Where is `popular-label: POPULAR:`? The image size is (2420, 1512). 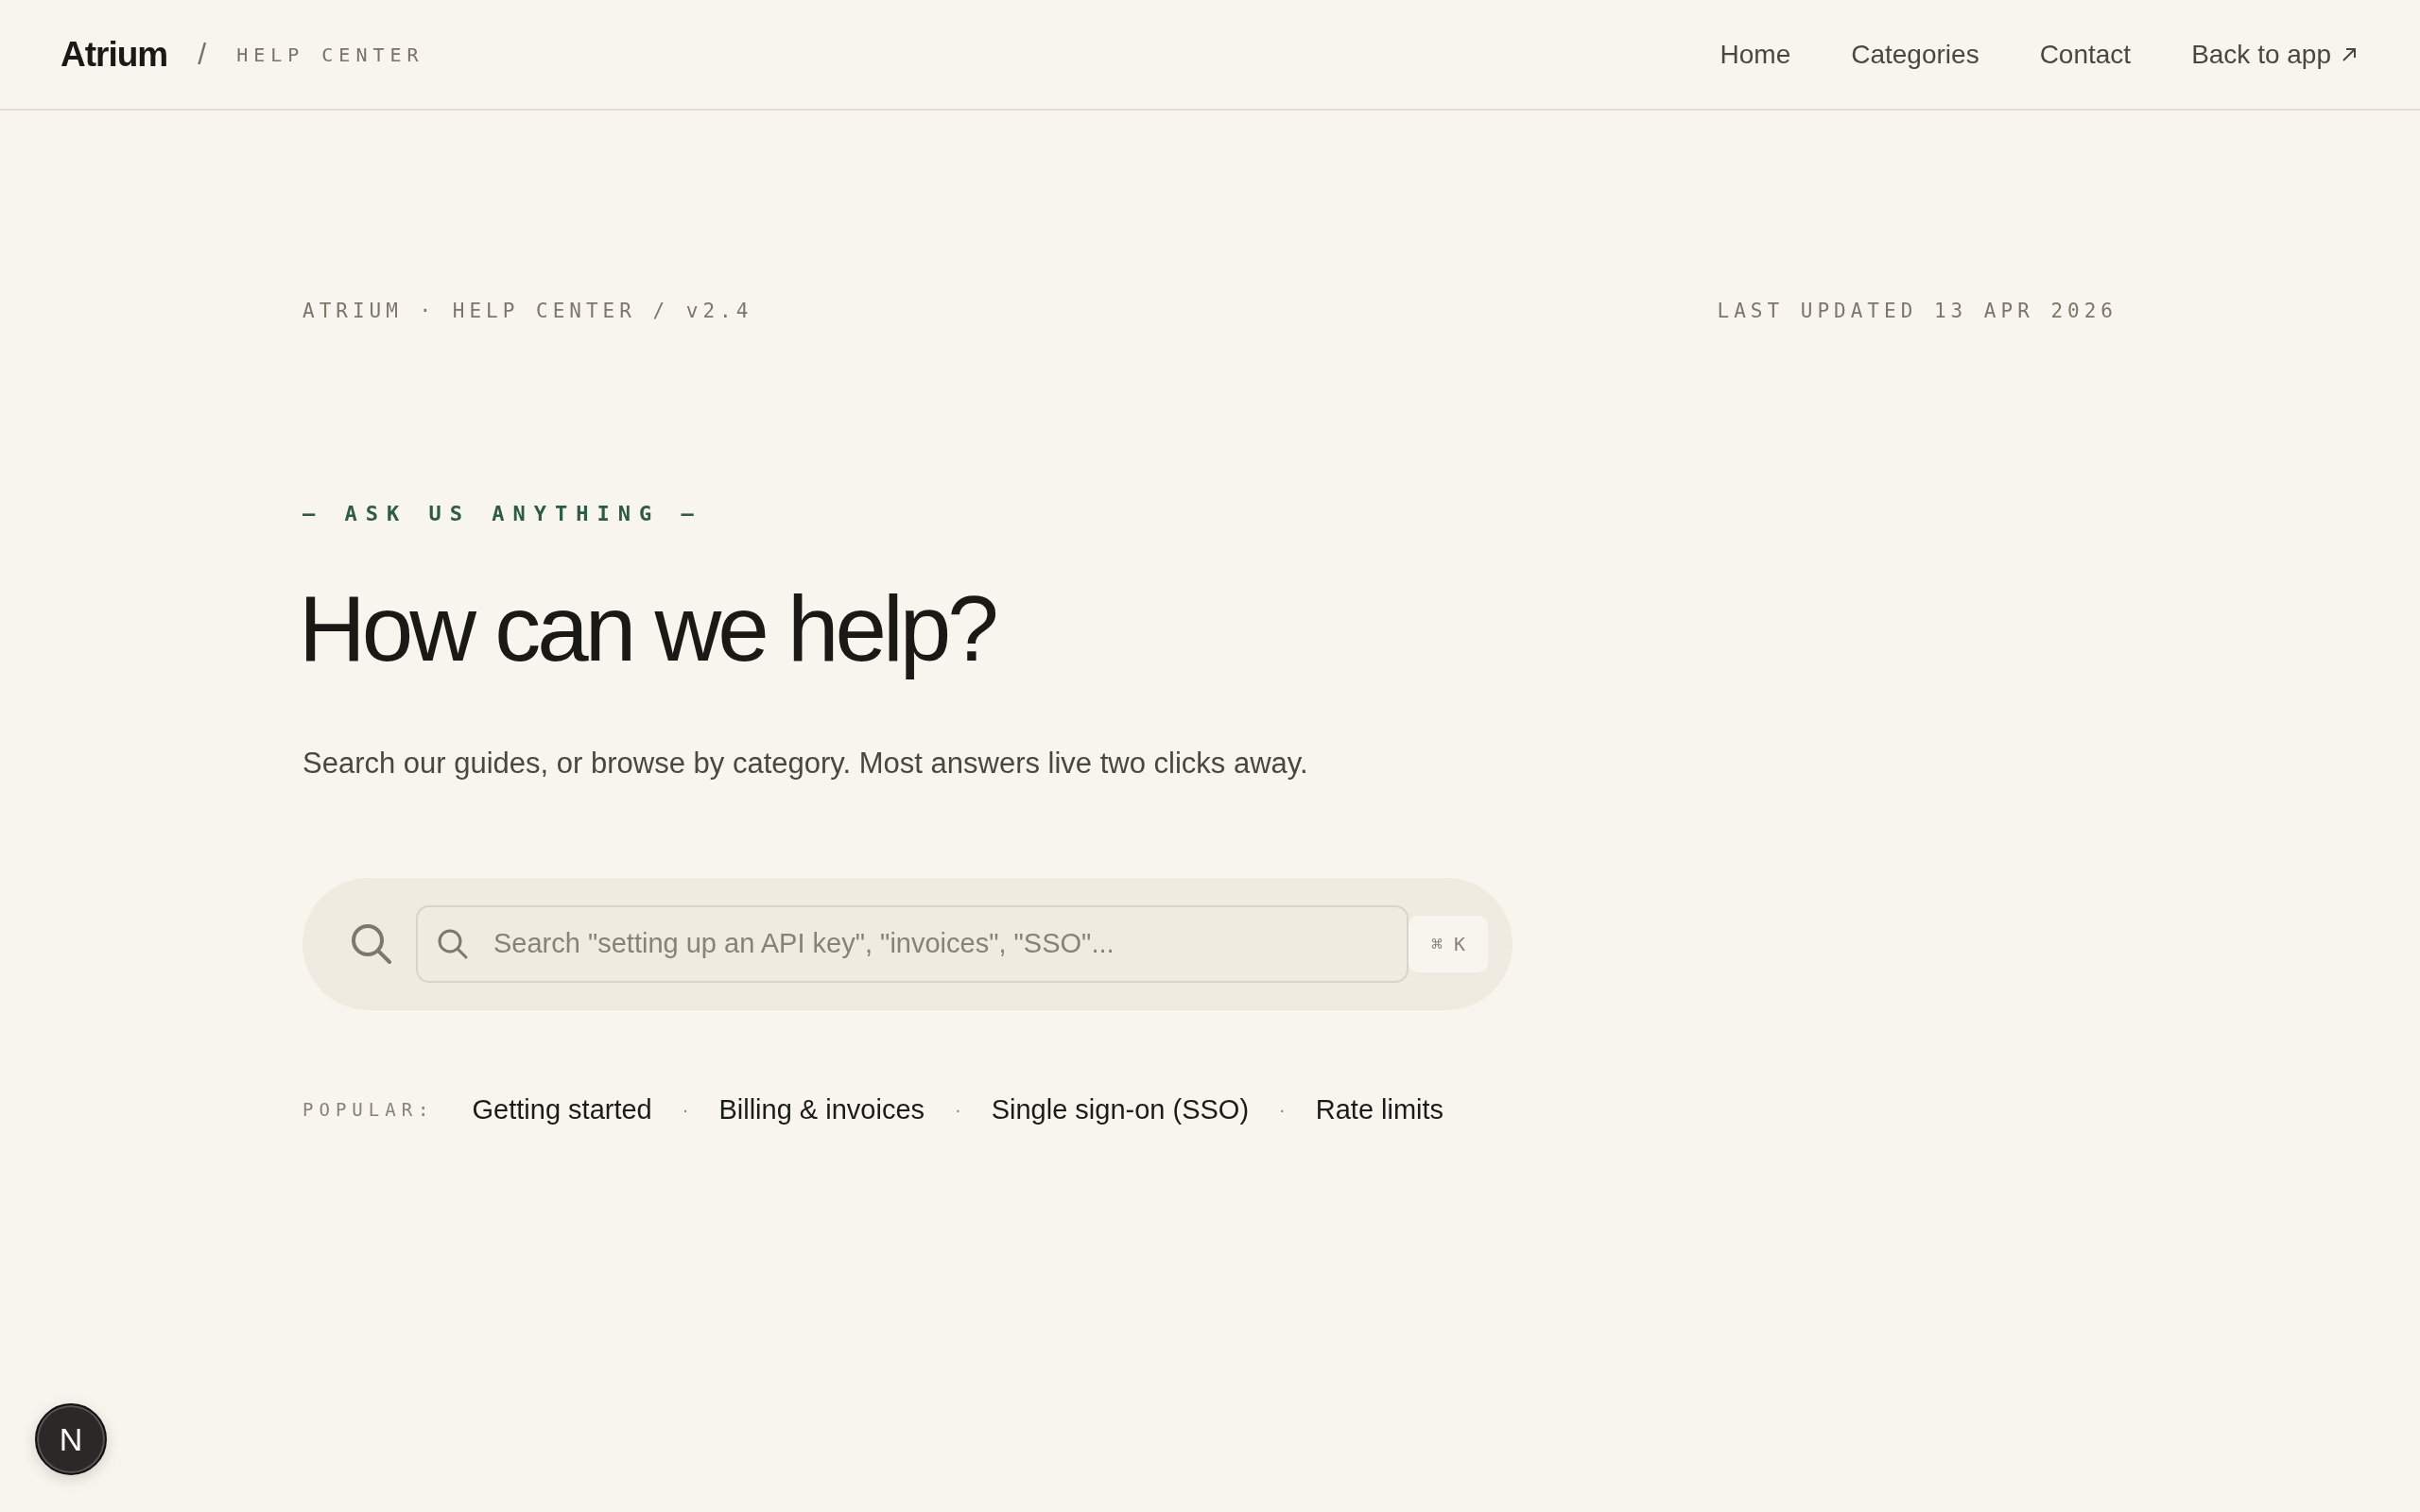
popular-label: POPULAR: is located at coordinates (368, 1110).